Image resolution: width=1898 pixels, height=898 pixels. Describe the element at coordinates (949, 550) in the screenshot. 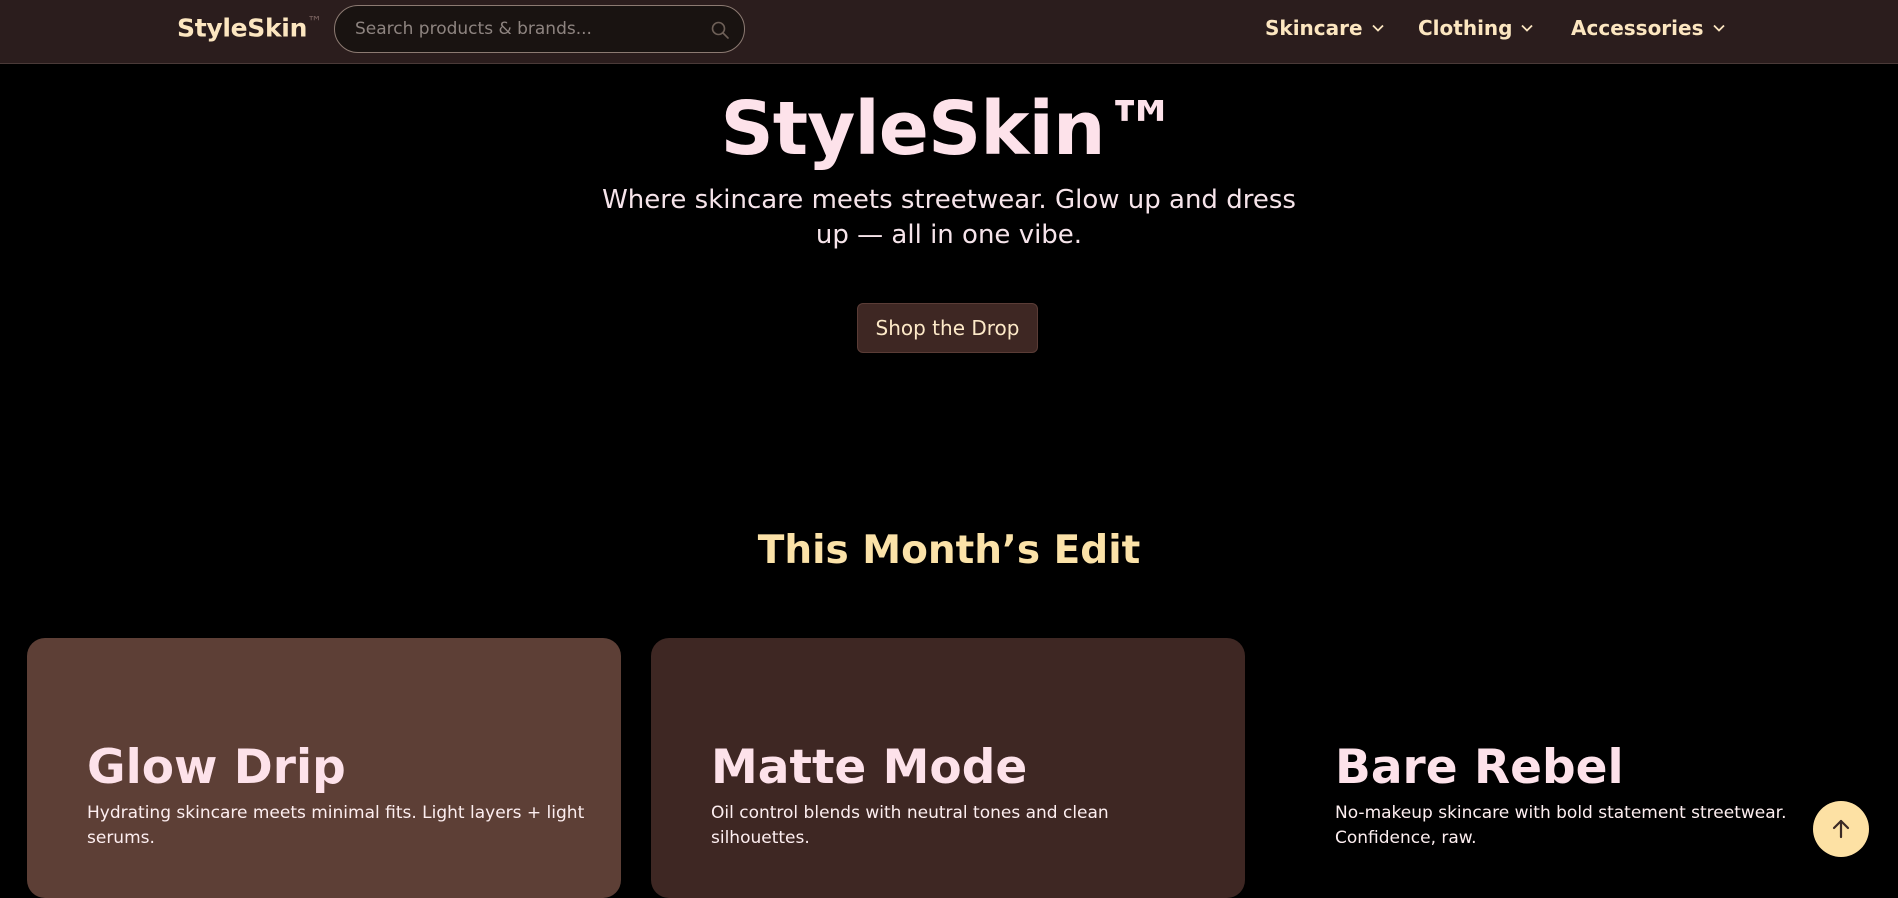

I see `section-title: This Month’s Edit` at that location.